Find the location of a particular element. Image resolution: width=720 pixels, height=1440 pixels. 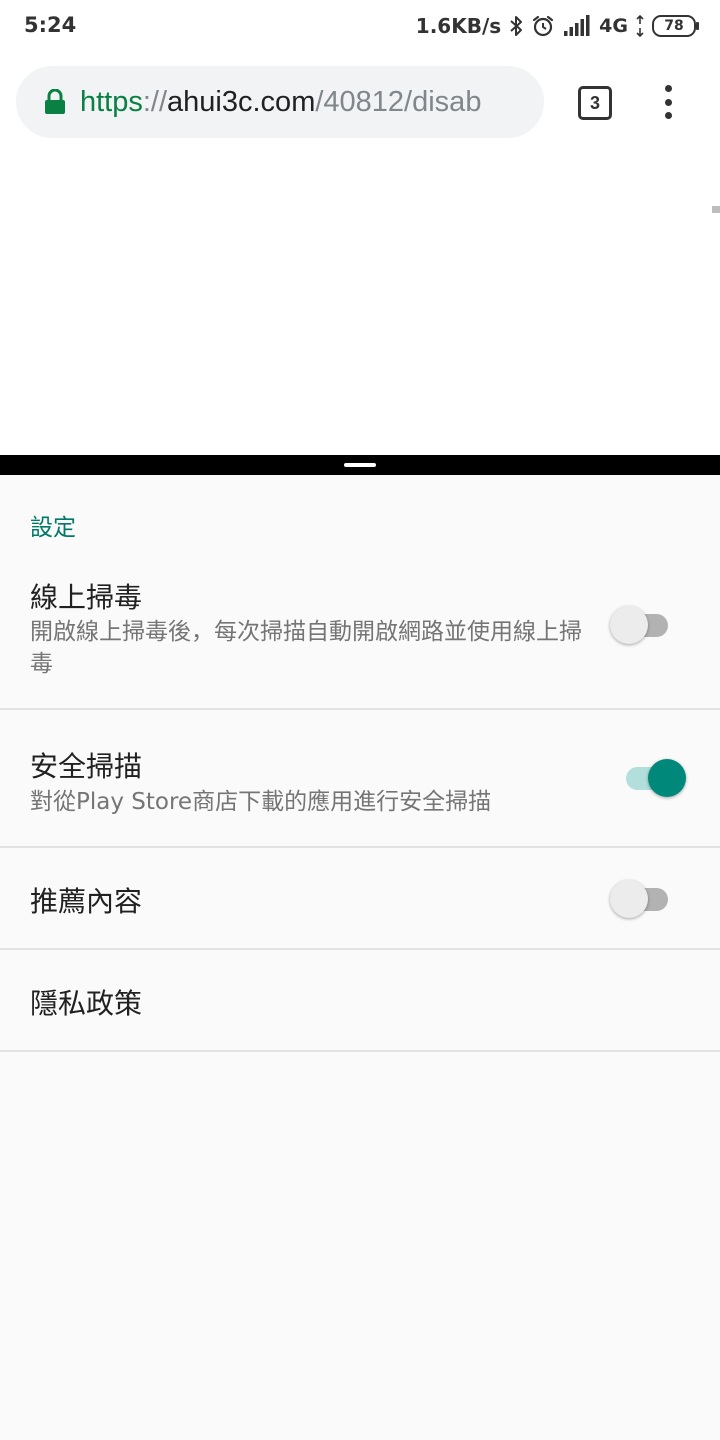

battery-icon: 78 is located at coordinates (675, 26).